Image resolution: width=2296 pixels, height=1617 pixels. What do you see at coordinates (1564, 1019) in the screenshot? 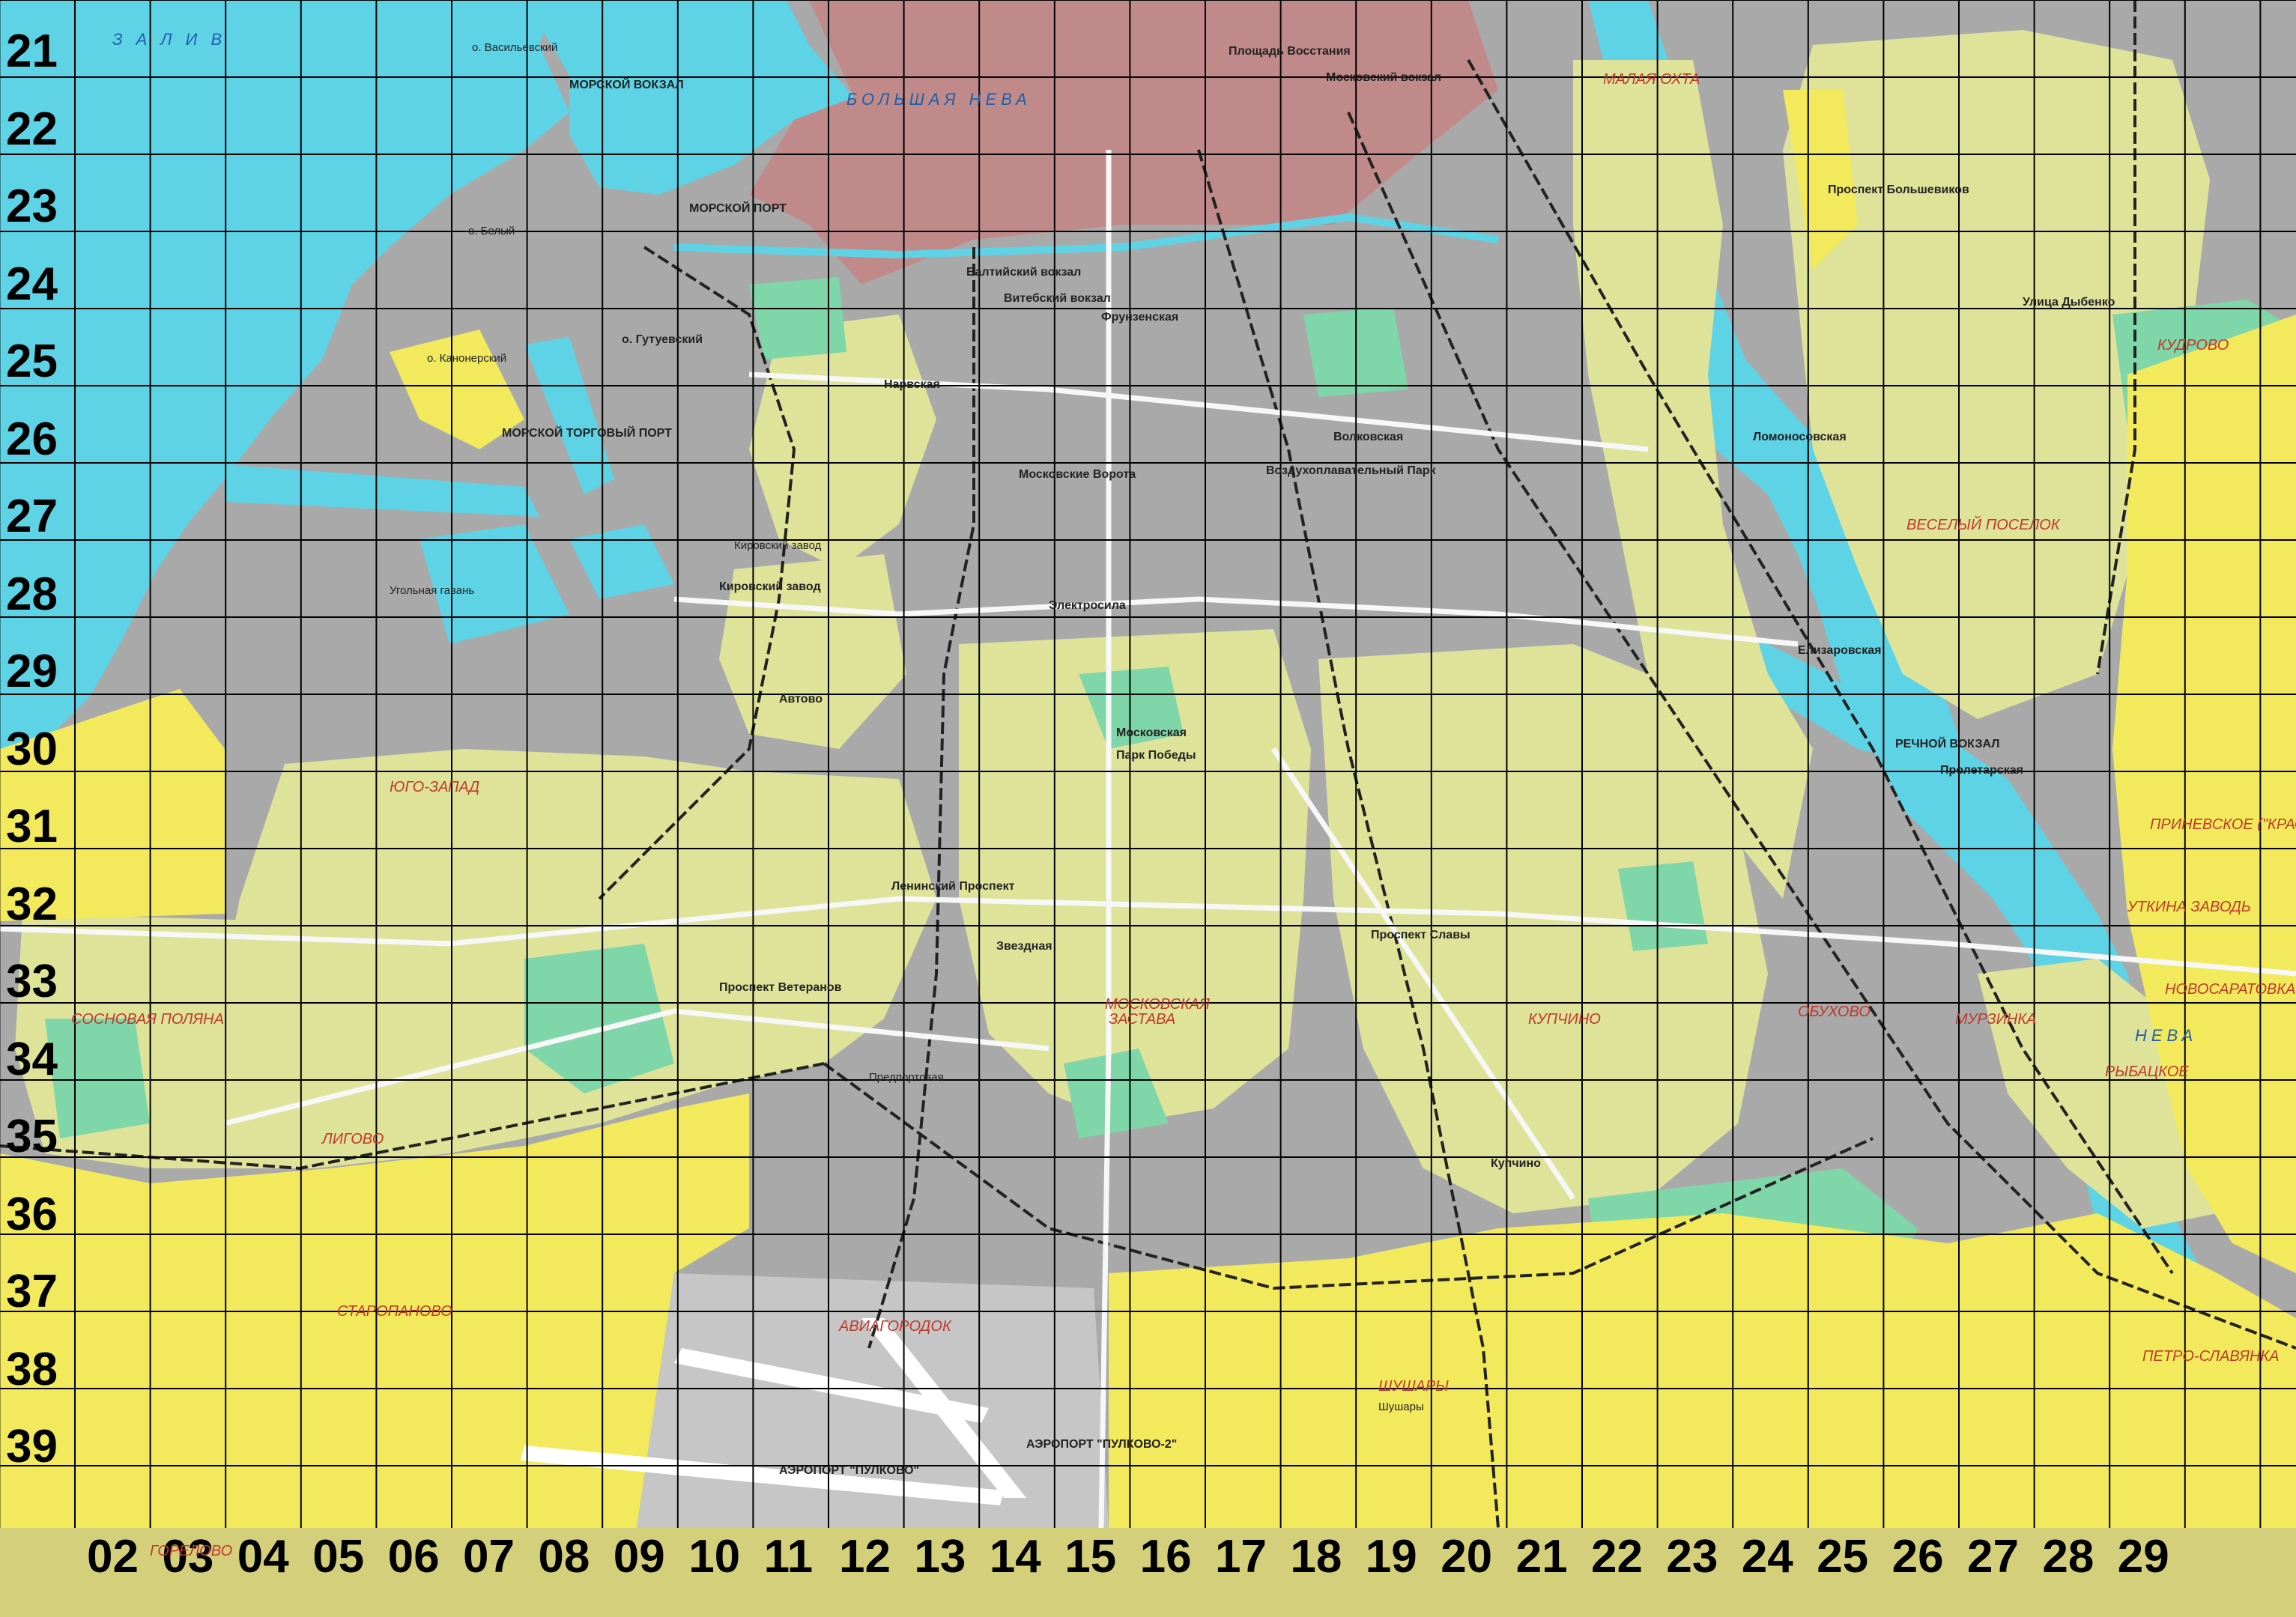
I see `place-label: КУПЧИНО` at bounding box center [1564, 1019].